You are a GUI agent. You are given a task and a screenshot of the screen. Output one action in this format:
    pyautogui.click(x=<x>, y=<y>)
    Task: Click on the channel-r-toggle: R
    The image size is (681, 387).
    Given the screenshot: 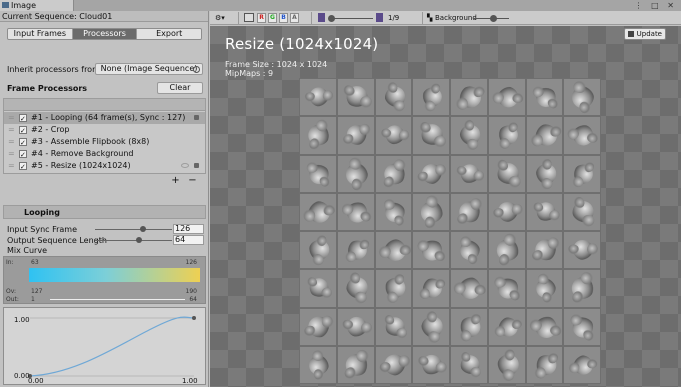 What is the action you would take?
    pyautogui.click(x=261, y=18)
    